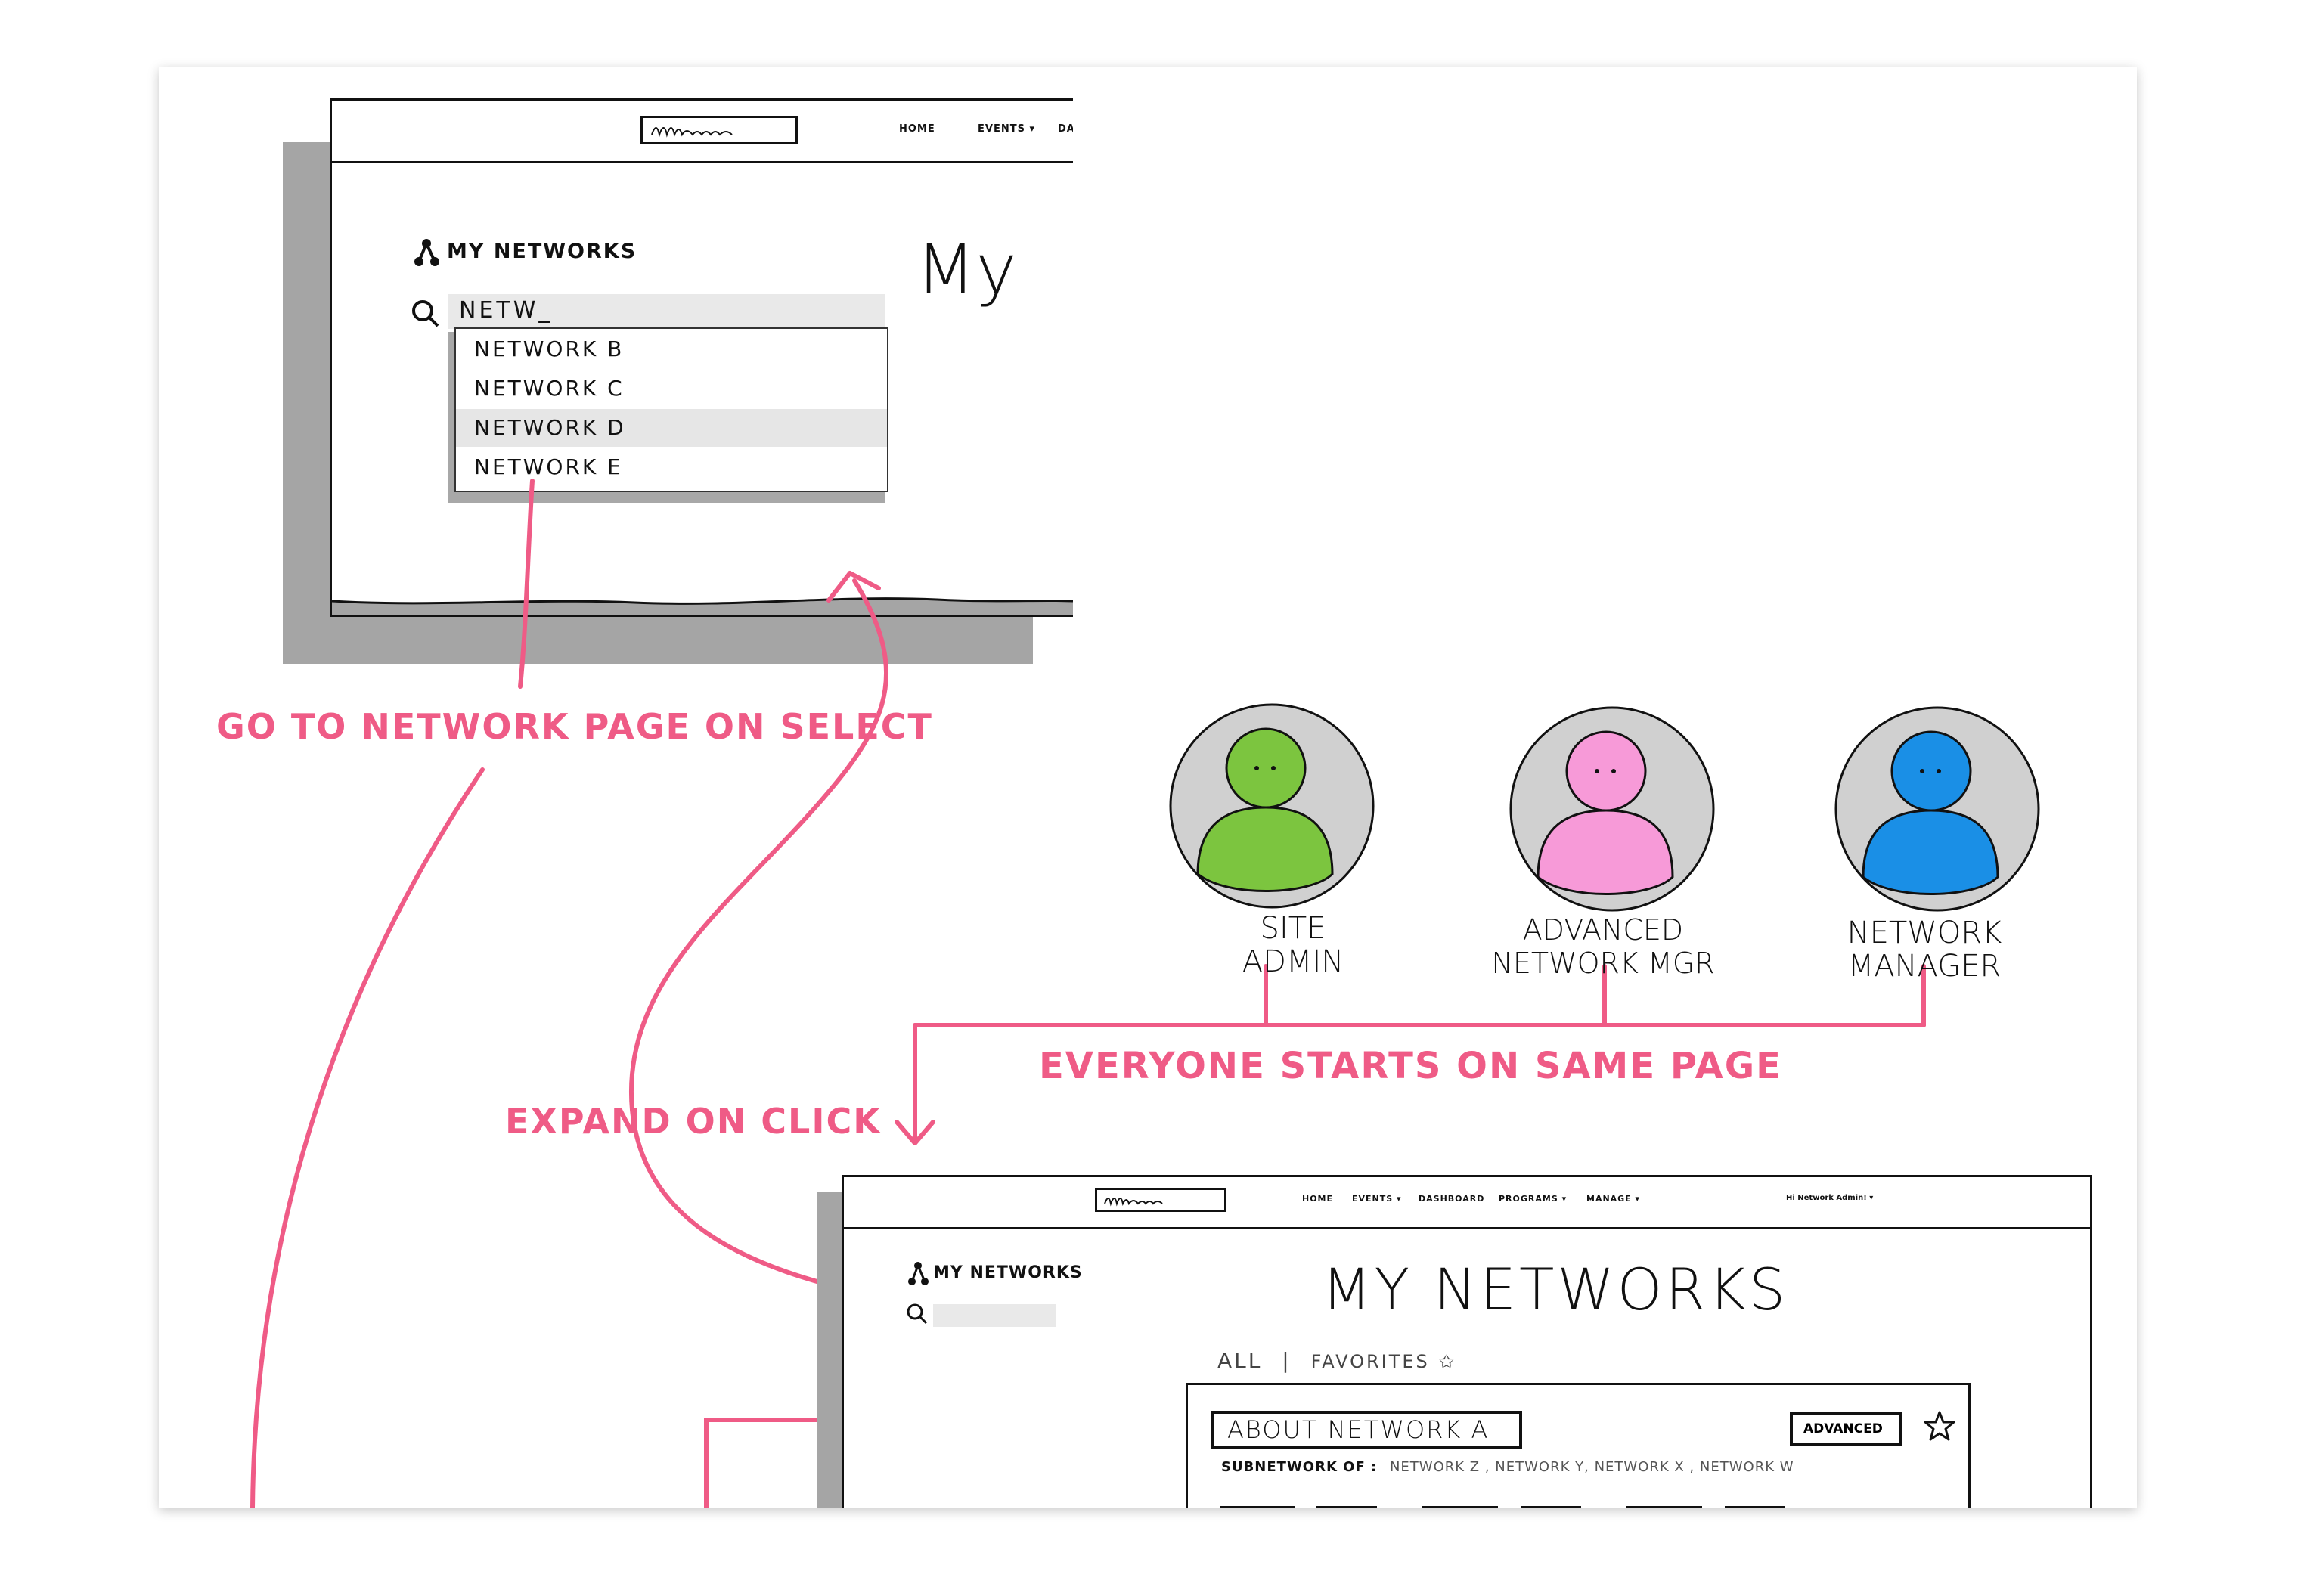 This screenshot has height=1596, width=2304. Describe the element at coordinates (1533, 1199) in the screenshot. I see `nav-programs: PROGRAMS ▾` at that location.